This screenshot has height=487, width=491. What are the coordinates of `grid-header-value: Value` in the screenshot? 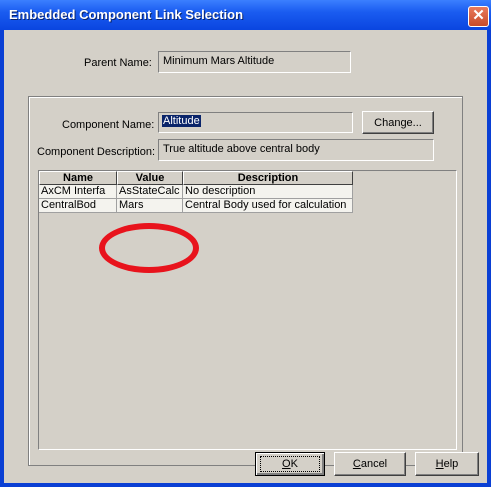 It's located at (150, 178).